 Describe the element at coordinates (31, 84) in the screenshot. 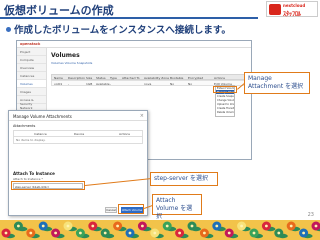

I see `sidebar-item: Volumes` at that location.